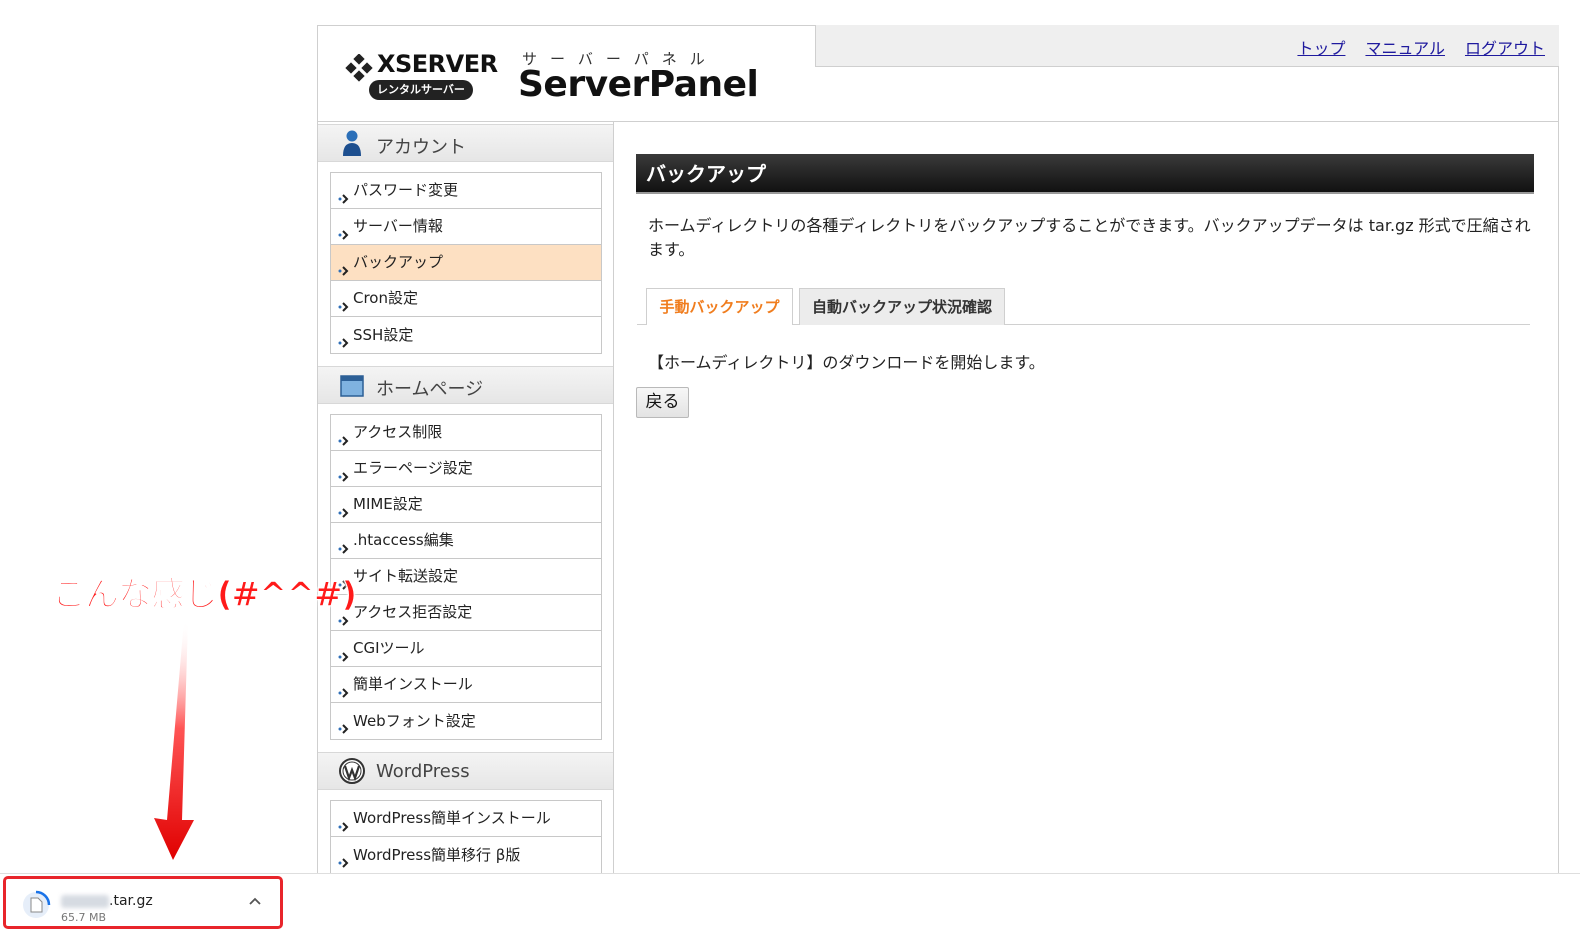 The height and width of the screenshot is (937, 1580). I want to click on sidebar-item-label: アクセス制限, so click(398, 432).